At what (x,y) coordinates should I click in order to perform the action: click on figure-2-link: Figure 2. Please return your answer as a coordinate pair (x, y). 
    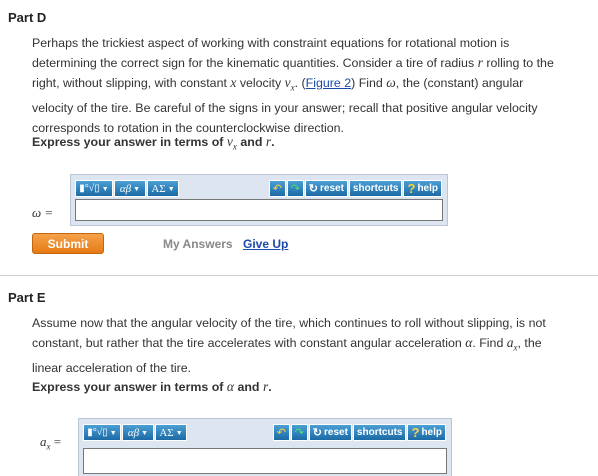
    Looking at the image, I should click on (328, 83).